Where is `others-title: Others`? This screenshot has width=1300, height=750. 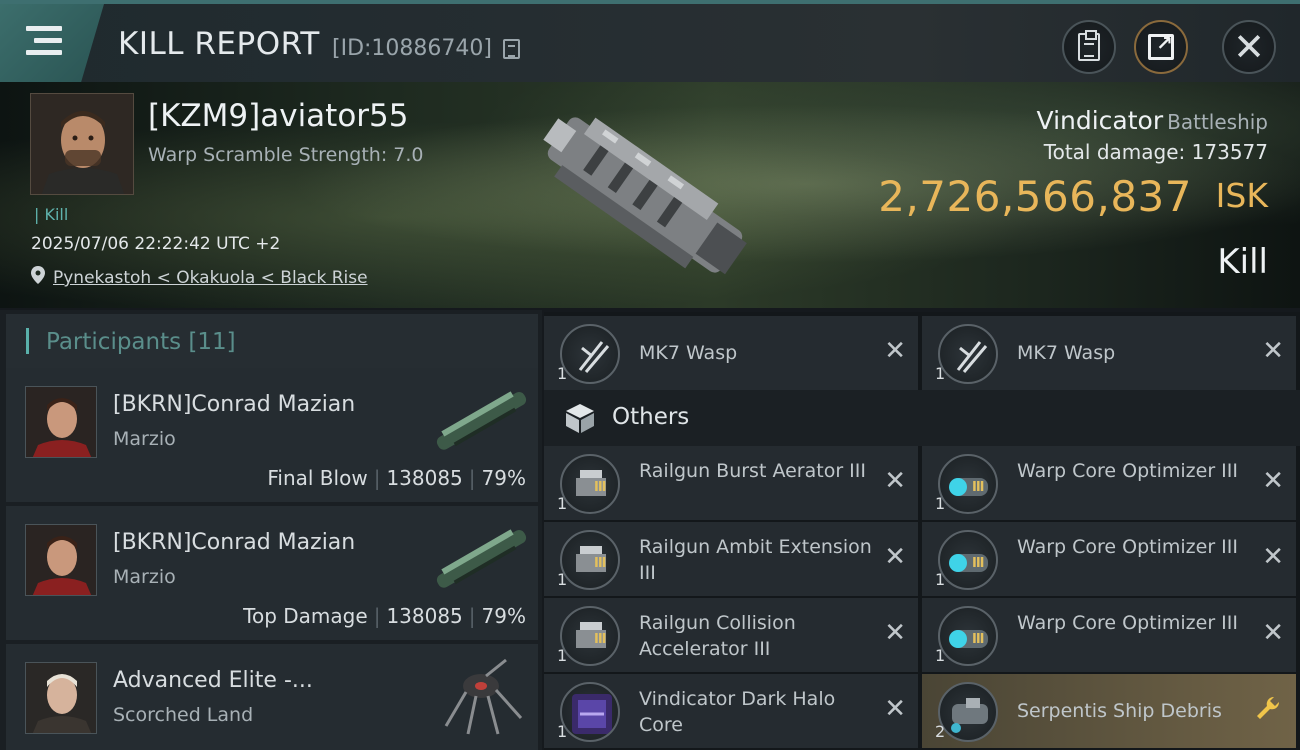 others-title: Others is located at coordinates (651, 417).